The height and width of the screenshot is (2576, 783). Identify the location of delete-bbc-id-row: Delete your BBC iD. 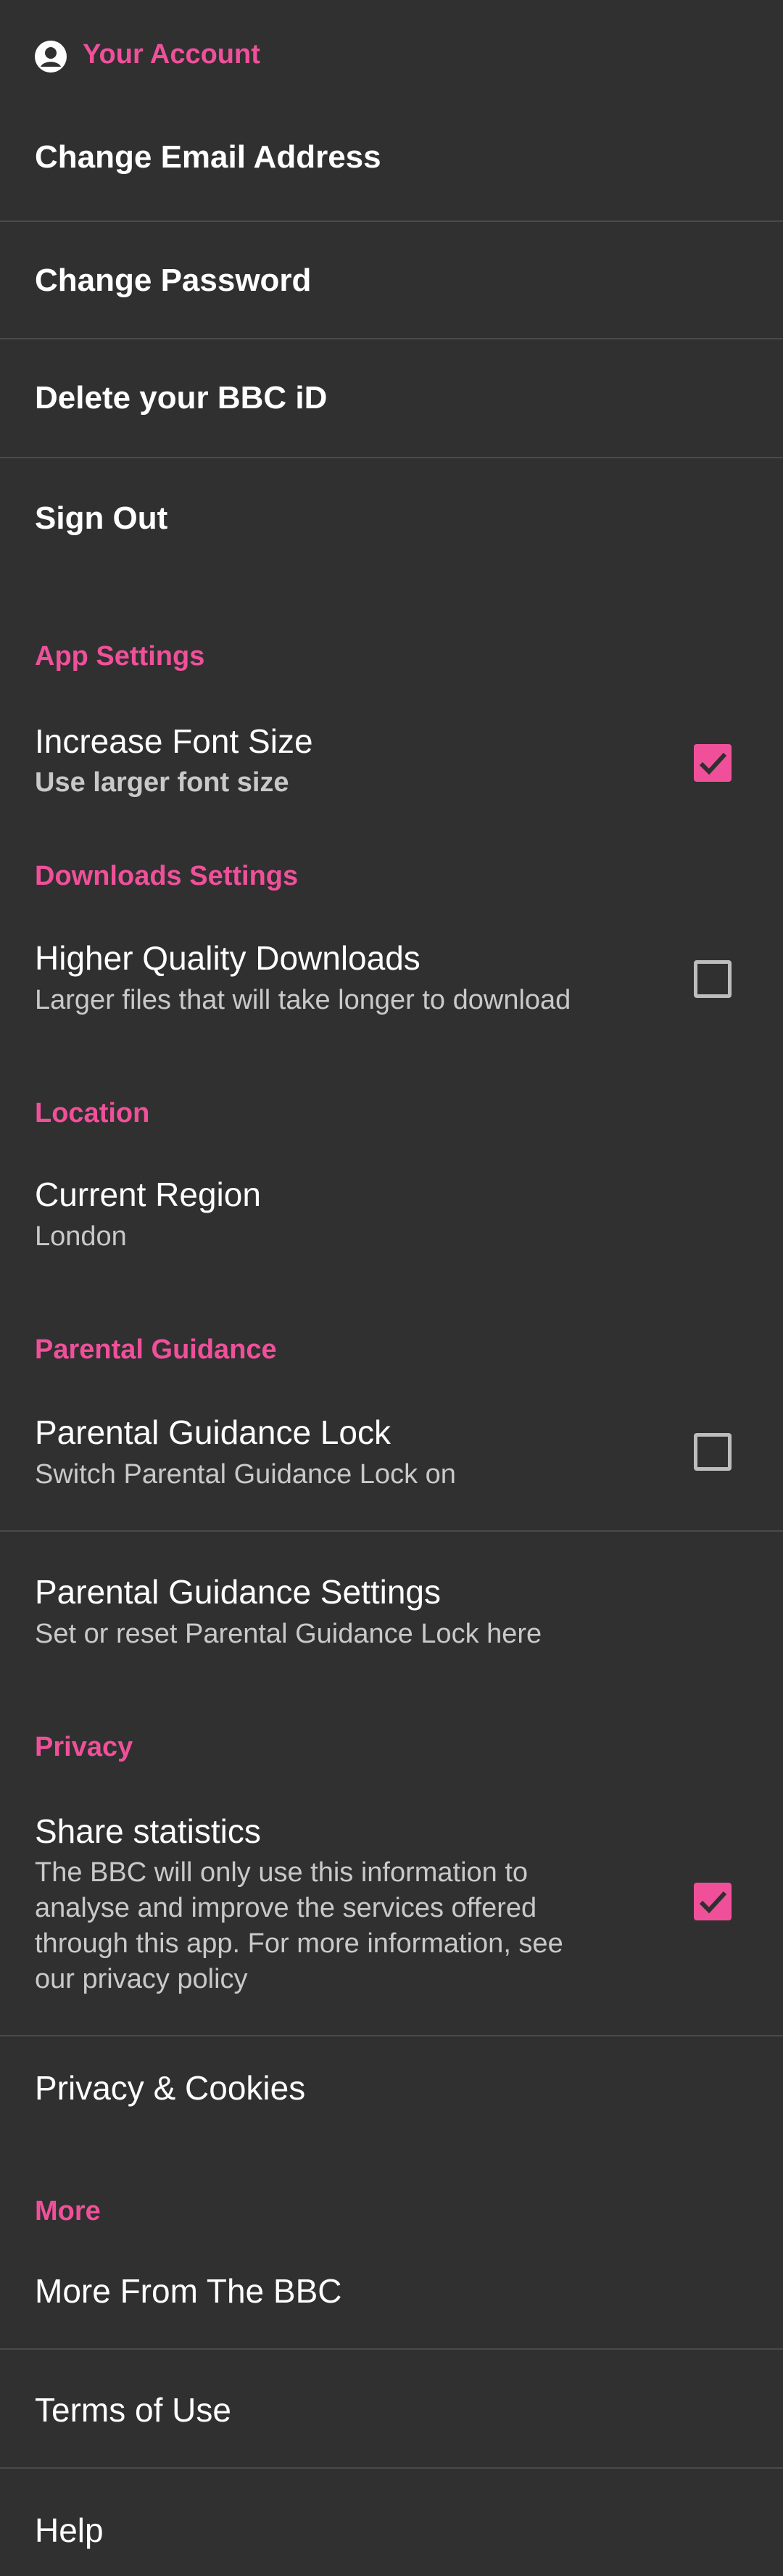
(391, 398).